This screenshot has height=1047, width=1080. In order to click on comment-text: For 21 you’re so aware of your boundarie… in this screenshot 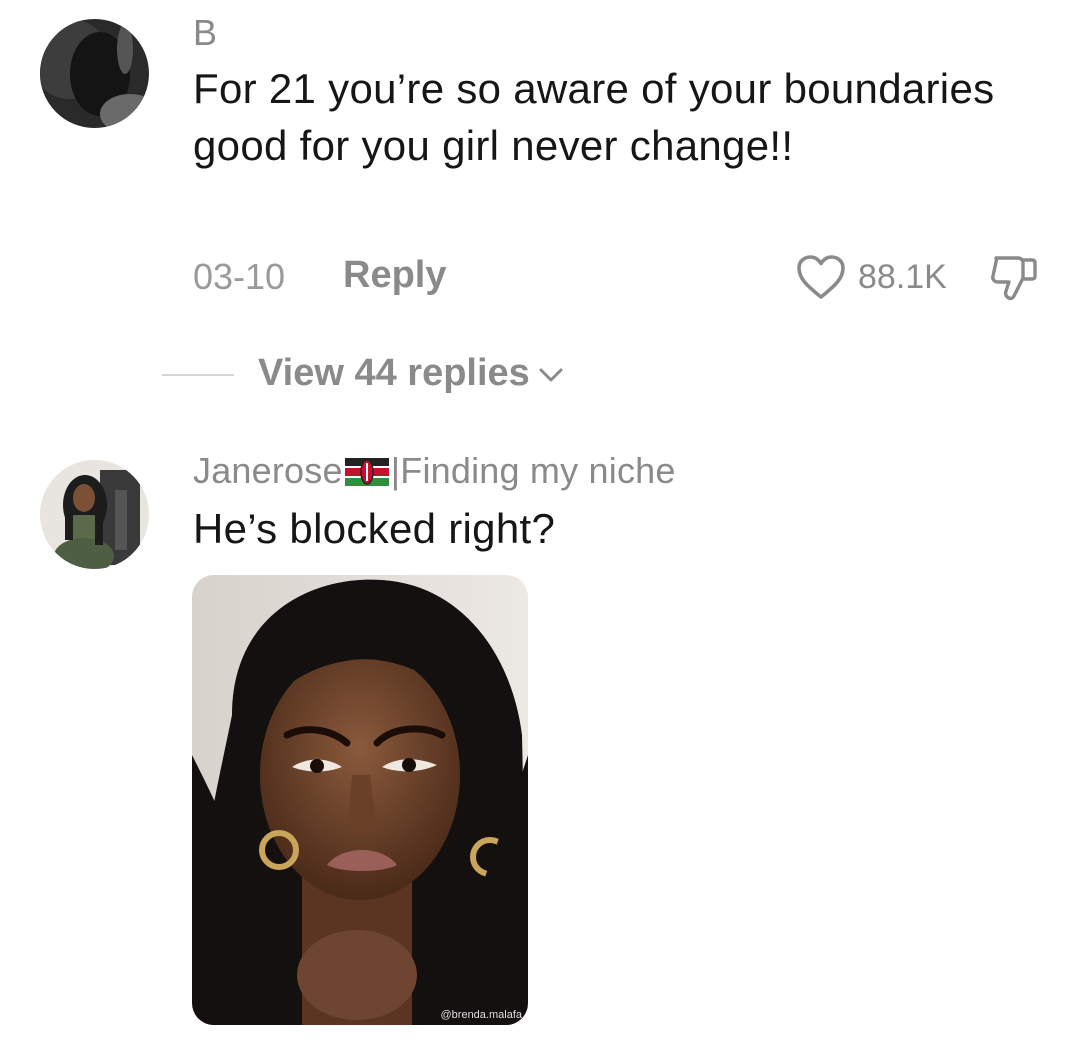, I will do `click(594, 117)`.